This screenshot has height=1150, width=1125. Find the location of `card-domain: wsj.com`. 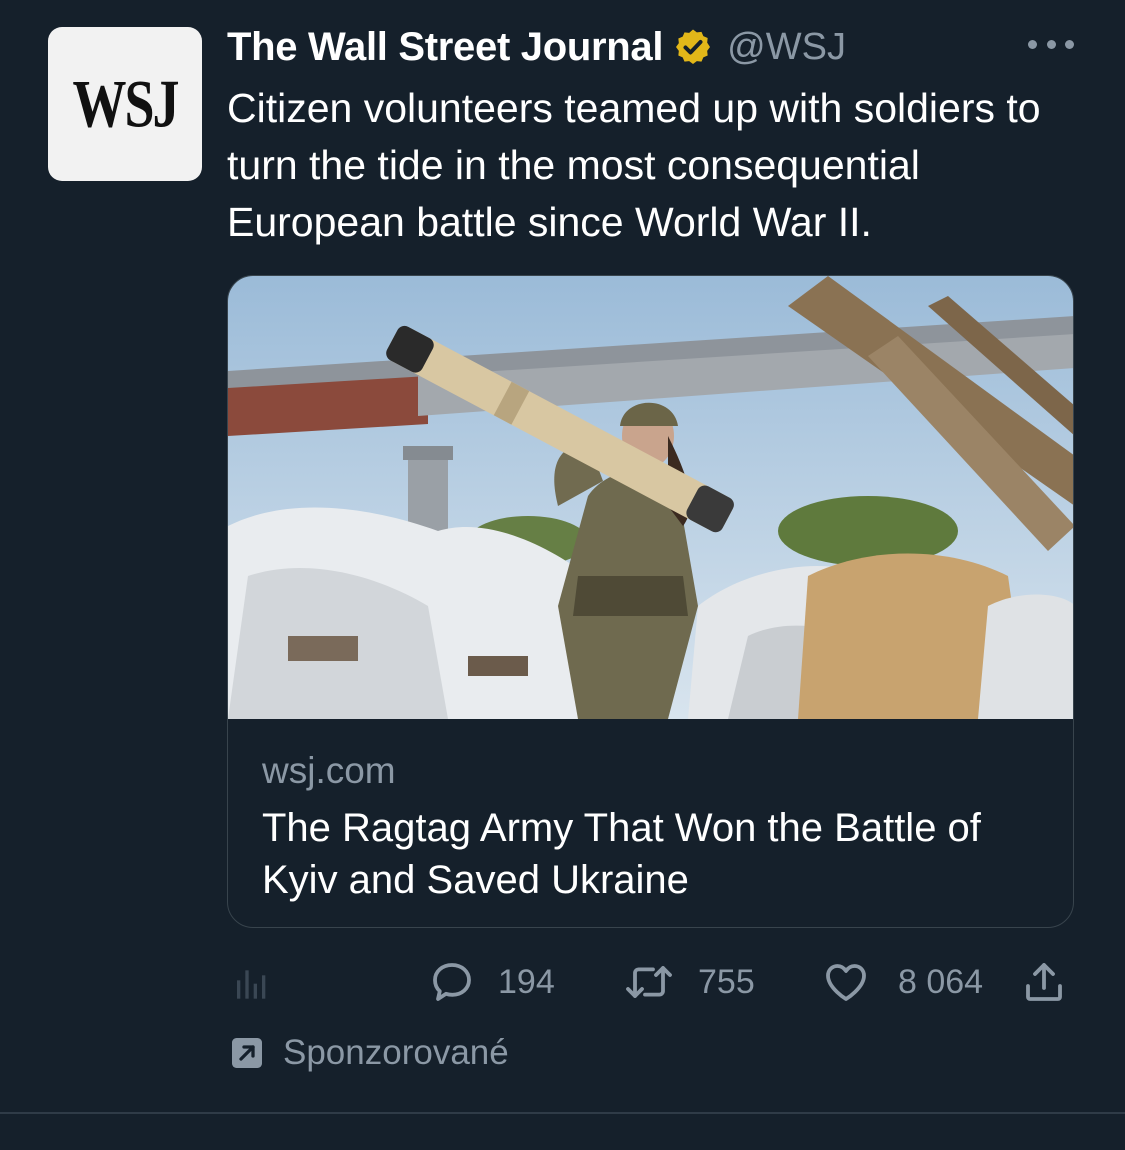

card-domain: wsj.com is located at coordinates (329, 770).